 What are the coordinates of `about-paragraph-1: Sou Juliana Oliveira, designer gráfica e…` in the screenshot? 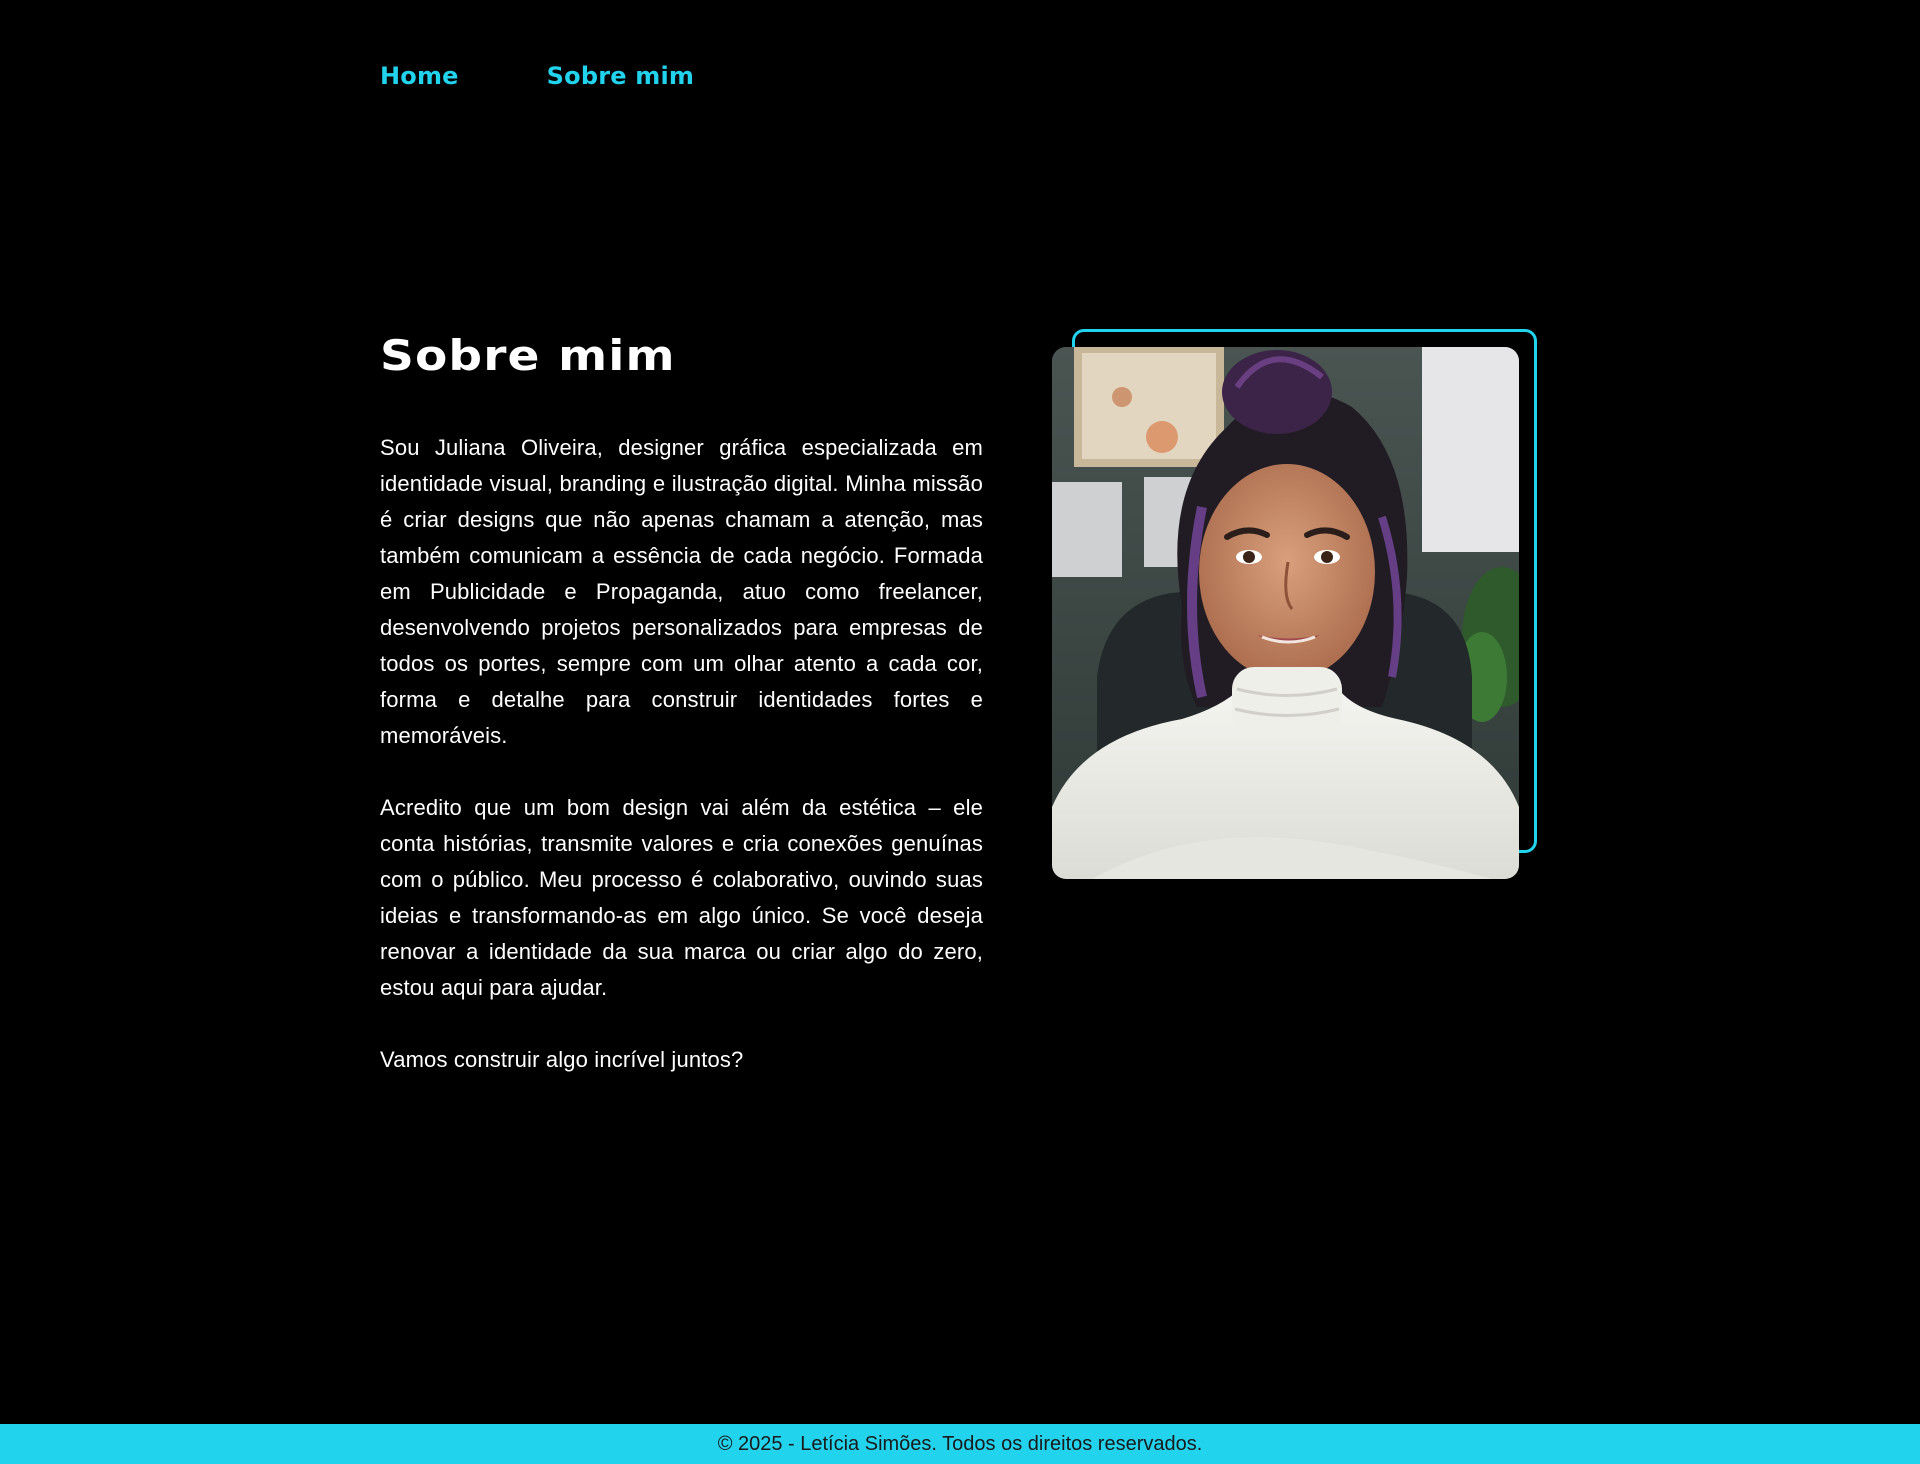 It's located at (681, 591).